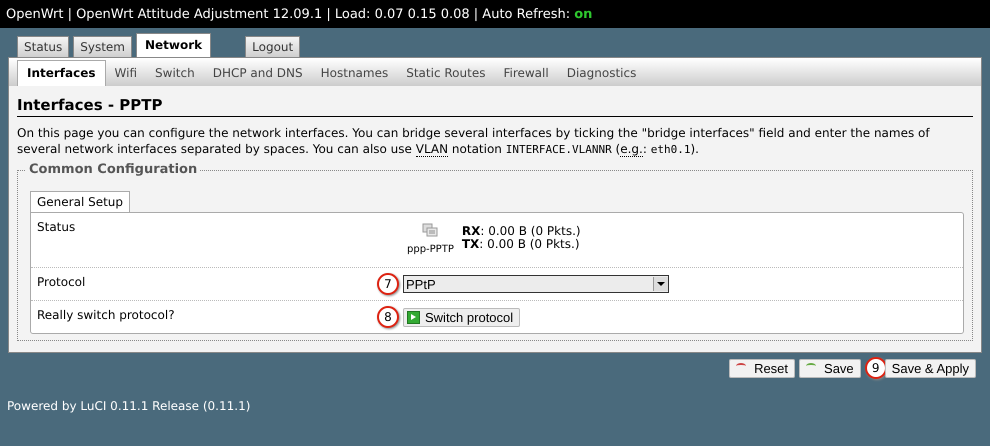 The width and height of the screenshot is (990, 446). Describe the element at coordinates (129, 405) in the screenshot. I see `footer-text: Powered by LuCI 0.11.1 Release (0.11.1)` at that location.